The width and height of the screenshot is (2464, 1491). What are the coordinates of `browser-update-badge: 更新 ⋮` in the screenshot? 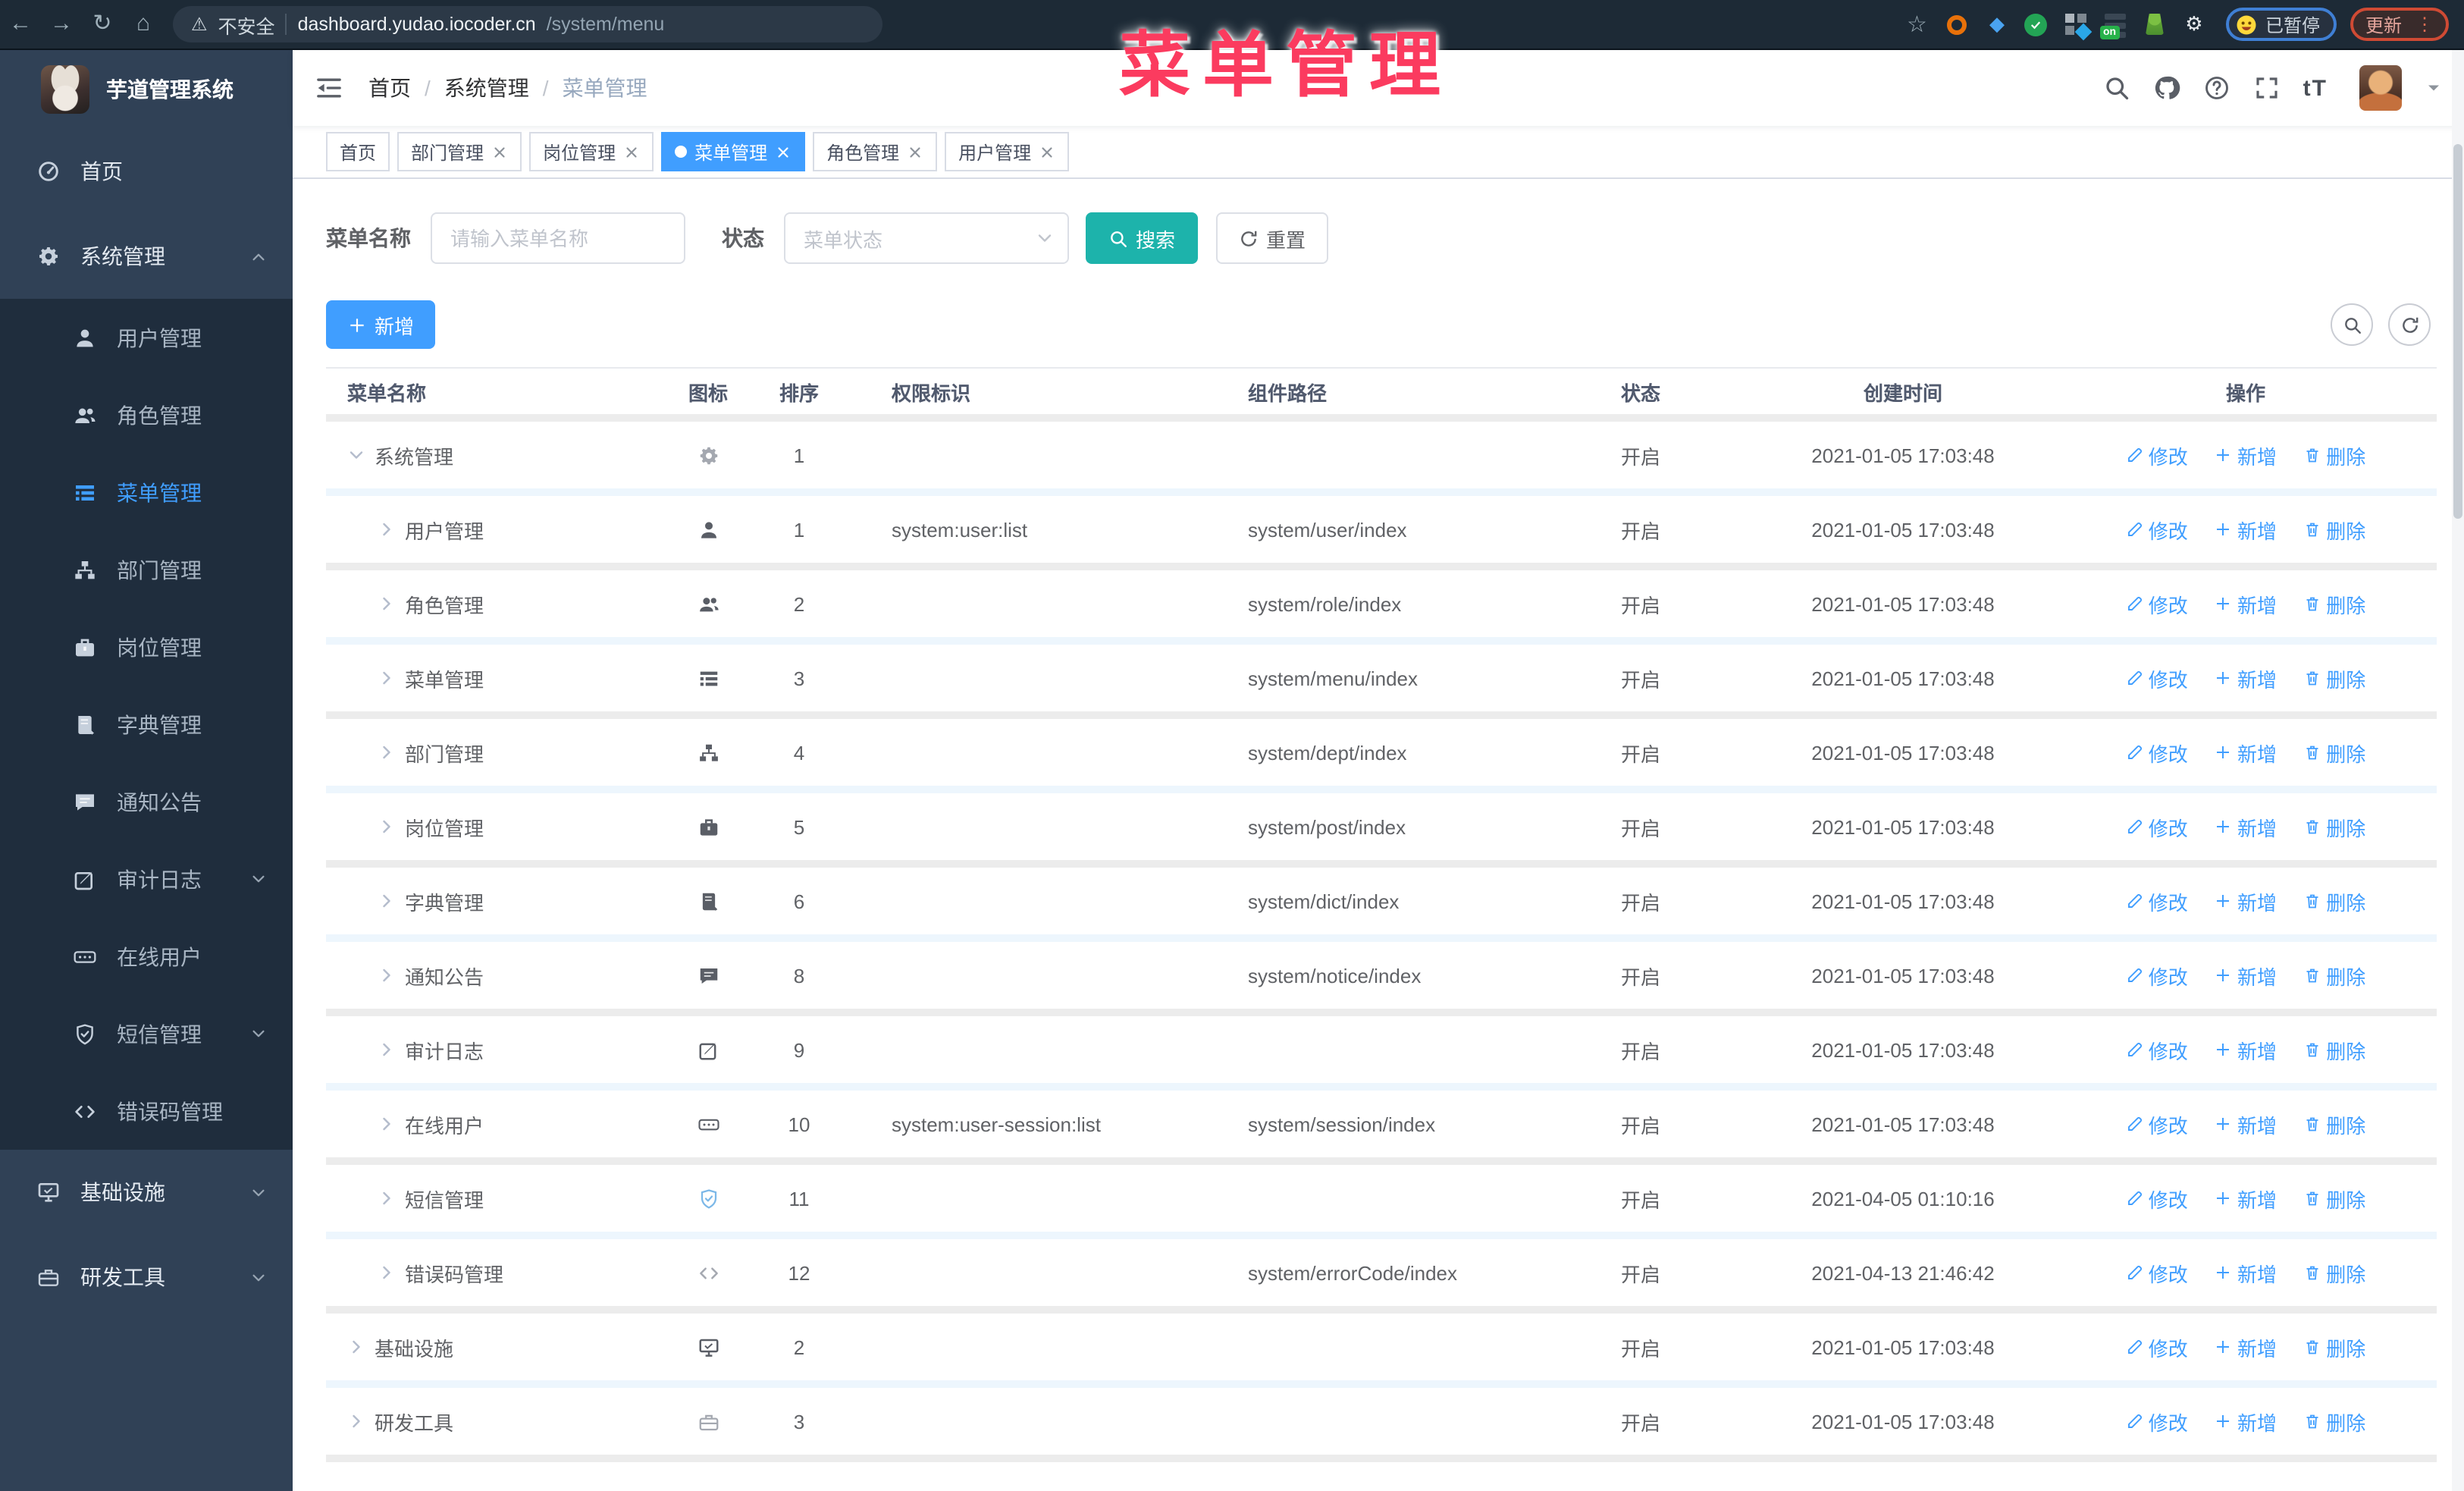 It's located at (2400, 24).